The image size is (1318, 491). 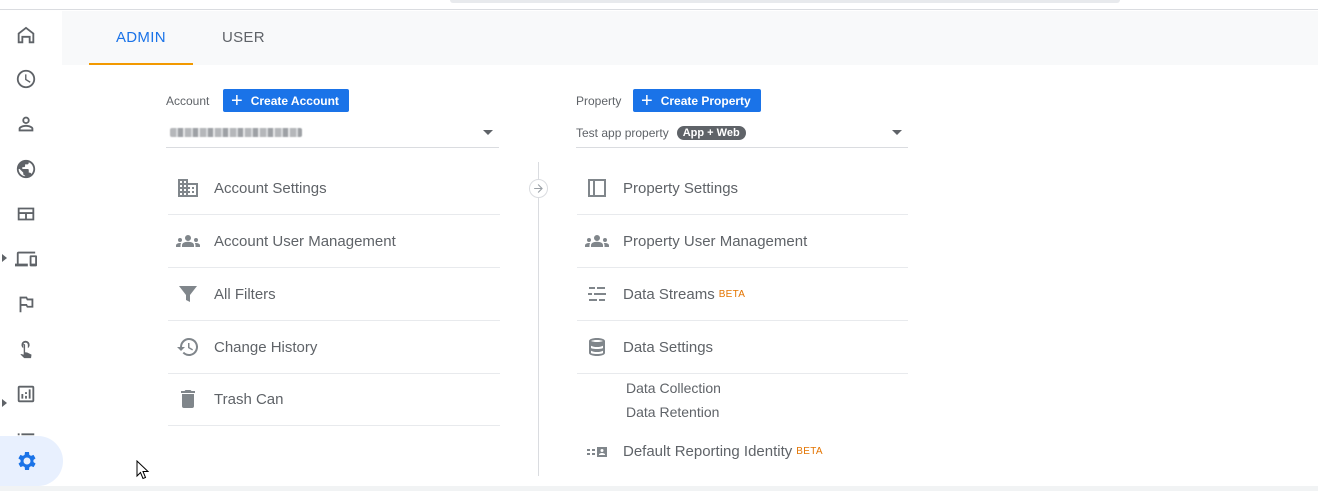 What do you see at coordinates (188, 399) in the screenshot?
I see `trash-icon` at bounding box center [188, 399].